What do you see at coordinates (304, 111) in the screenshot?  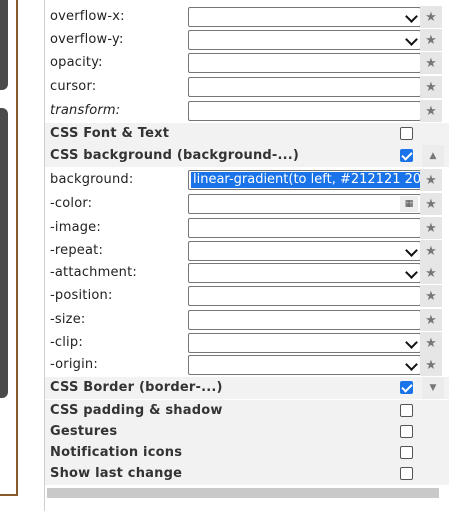 I see `transform-input` at bounding box center [304, 111].